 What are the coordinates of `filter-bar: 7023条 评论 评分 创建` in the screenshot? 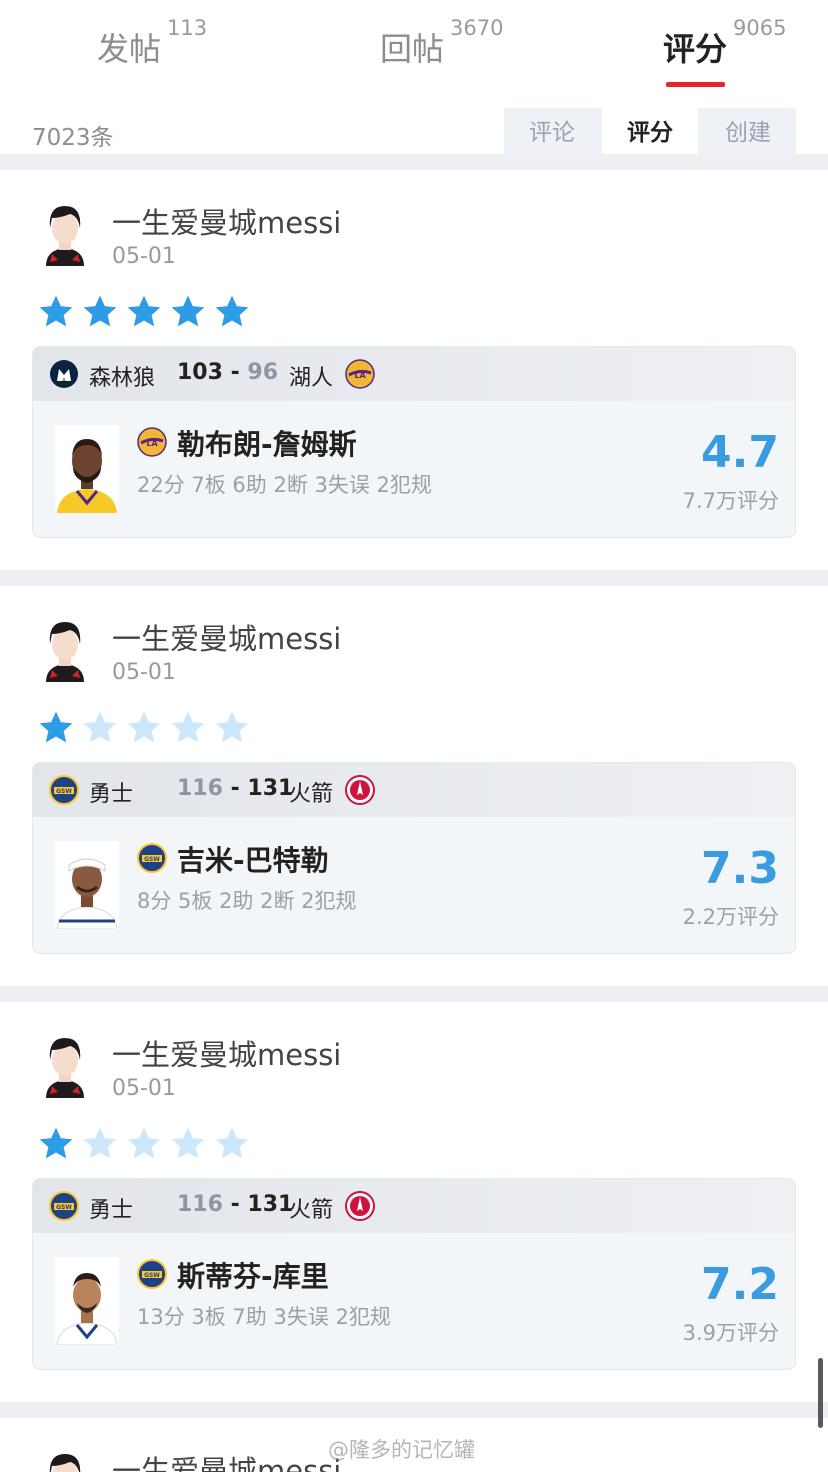 It's located at (414, 131).